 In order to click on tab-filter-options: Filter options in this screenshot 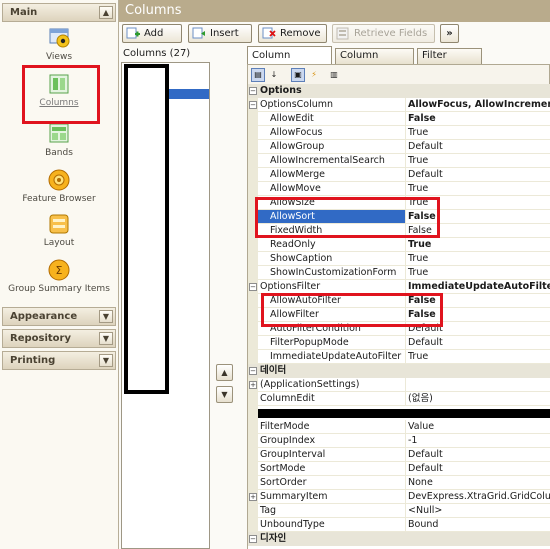, I will do `click(449, 61)`.